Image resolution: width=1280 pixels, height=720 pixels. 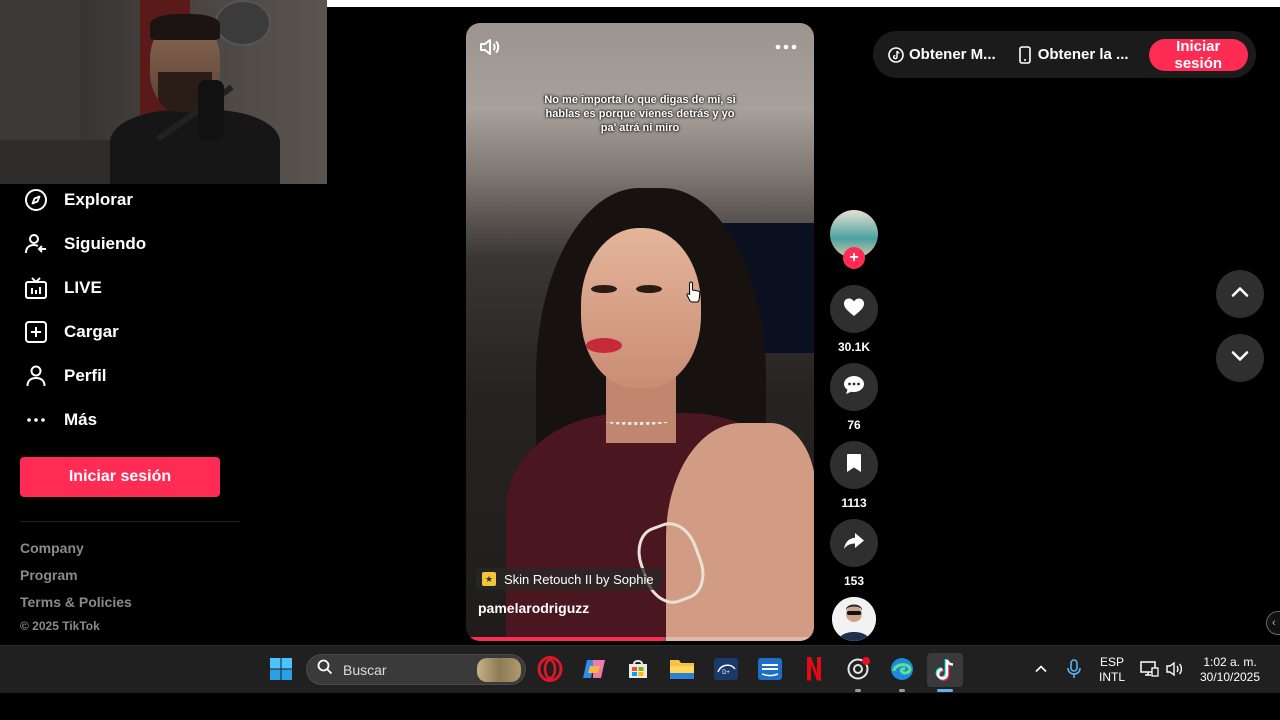 I want to click on share-arrow-icon, so click(x=854, y=543).